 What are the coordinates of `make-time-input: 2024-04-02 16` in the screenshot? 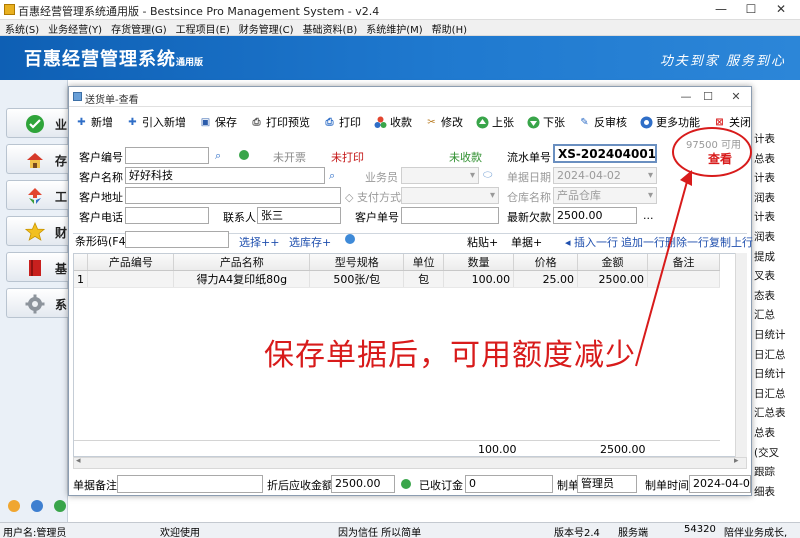 It's located at (720, 484).